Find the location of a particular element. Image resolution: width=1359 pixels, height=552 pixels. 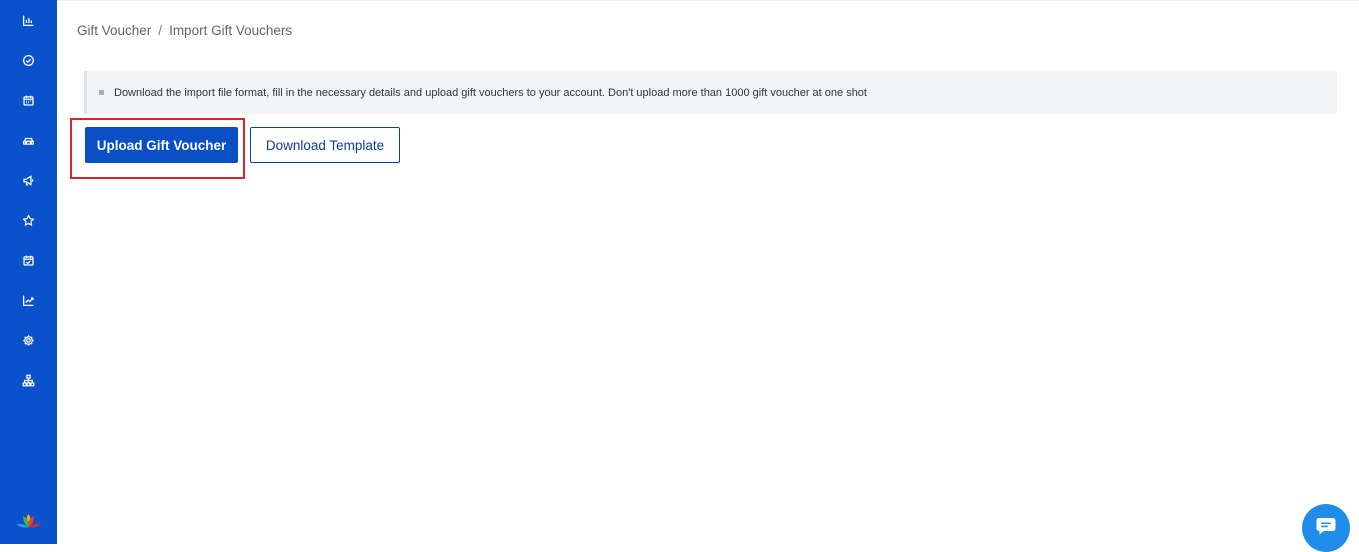

star-icon is located at coordinates (28, 220).